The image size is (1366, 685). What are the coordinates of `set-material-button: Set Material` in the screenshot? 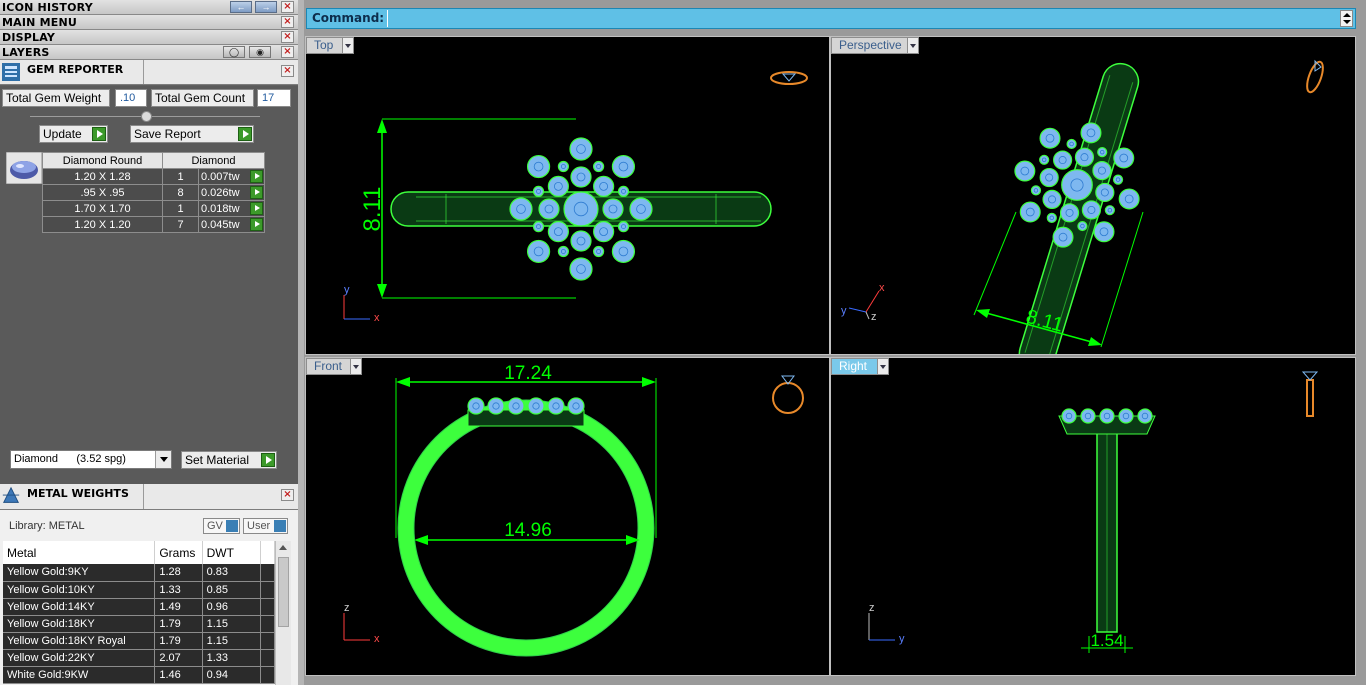 It's located at (229, 460).